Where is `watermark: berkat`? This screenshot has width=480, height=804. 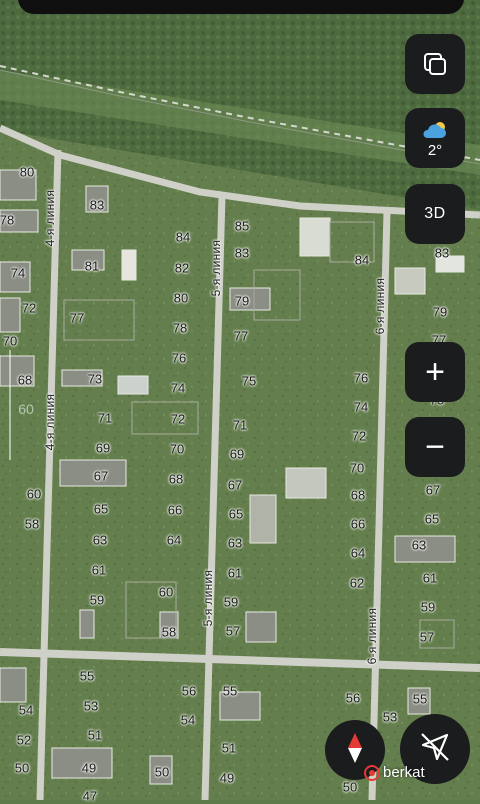
watermark: berkat is located at coordinates (394, 772).